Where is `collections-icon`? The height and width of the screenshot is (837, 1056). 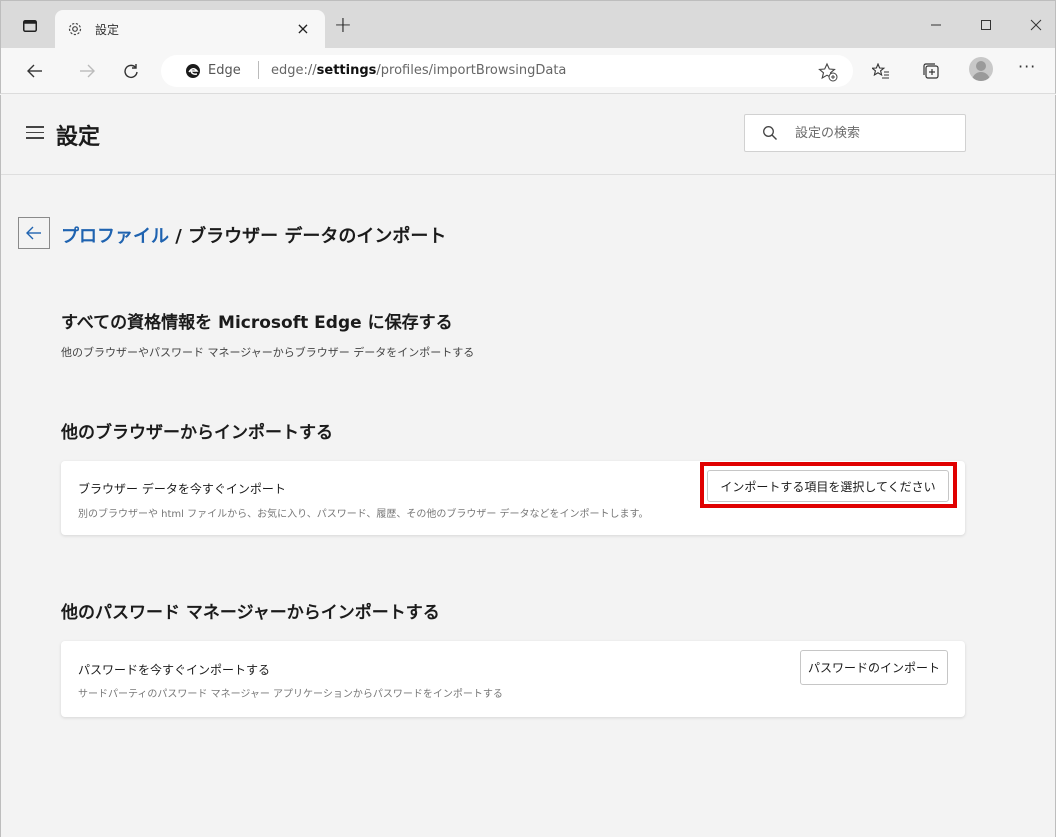
collections-icon is located at coordinates (931, 71).